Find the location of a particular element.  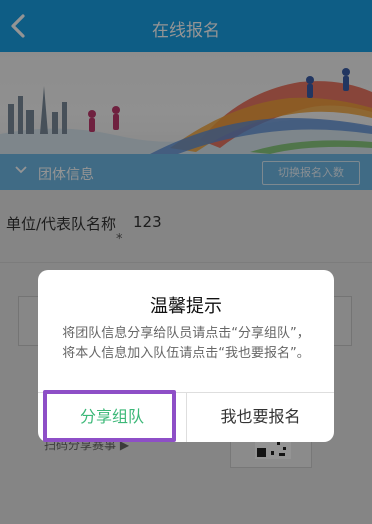

dialog-message: 将团队信息分享给队员请点击“分享组队”，将本人信息加入队伍请点击“我也要报名”。 is located at coordinates (186, 343).